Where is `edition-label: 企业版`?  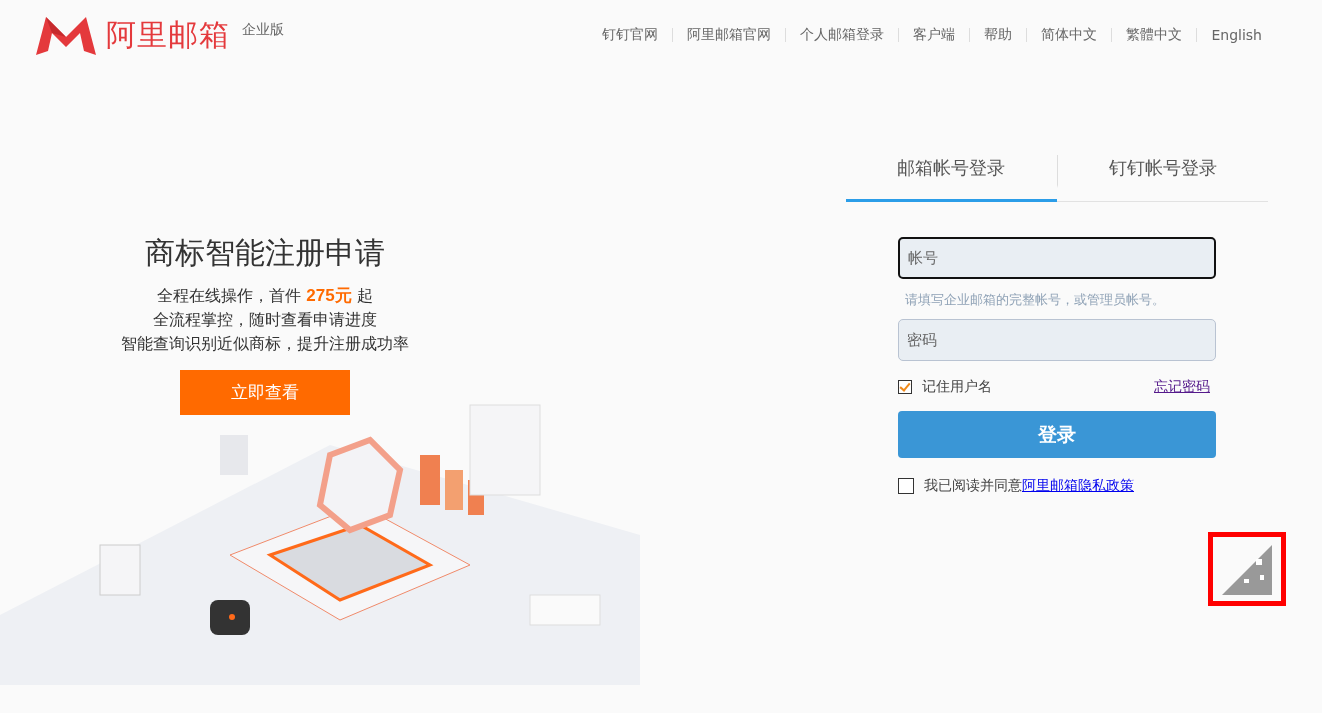 edition-label: 企业版 is located at coordinates (263, 29).